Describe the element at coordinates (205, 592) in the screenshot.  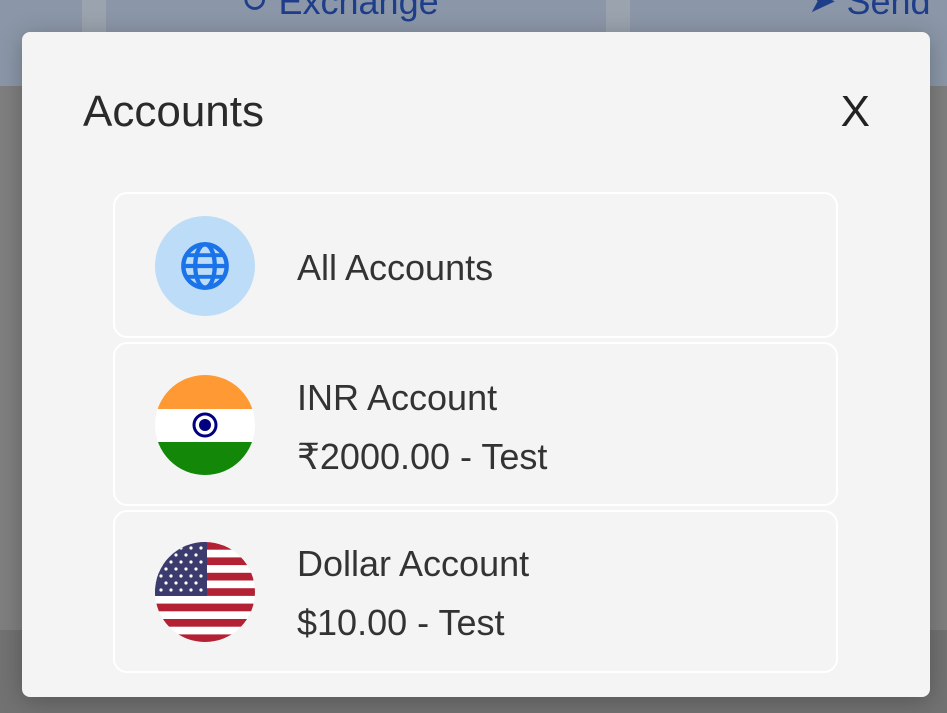
I see `us-flag-icon` at that location.